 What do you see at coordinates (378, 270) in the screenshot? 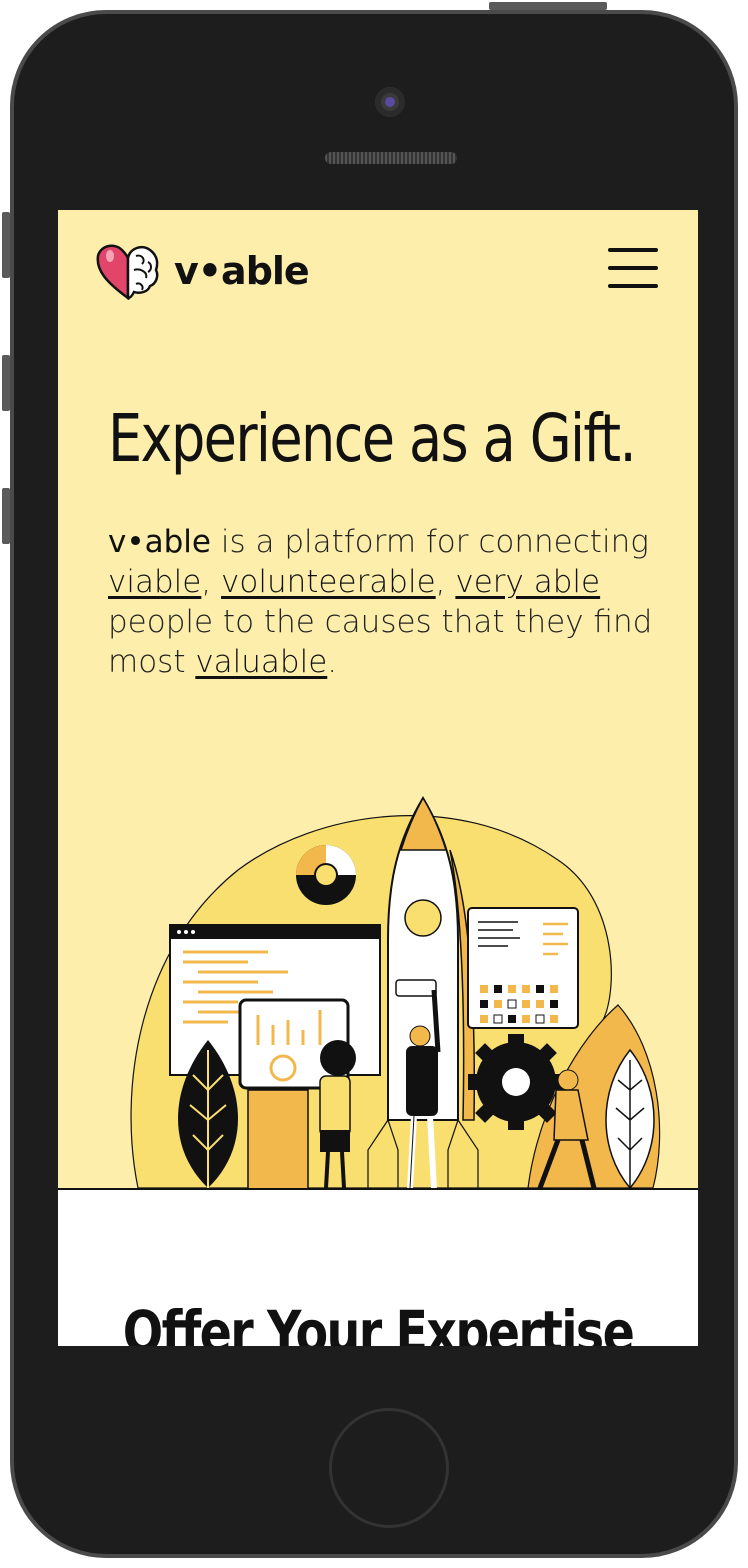
I see `navbar: v•able` at bounding box center [378, 270].